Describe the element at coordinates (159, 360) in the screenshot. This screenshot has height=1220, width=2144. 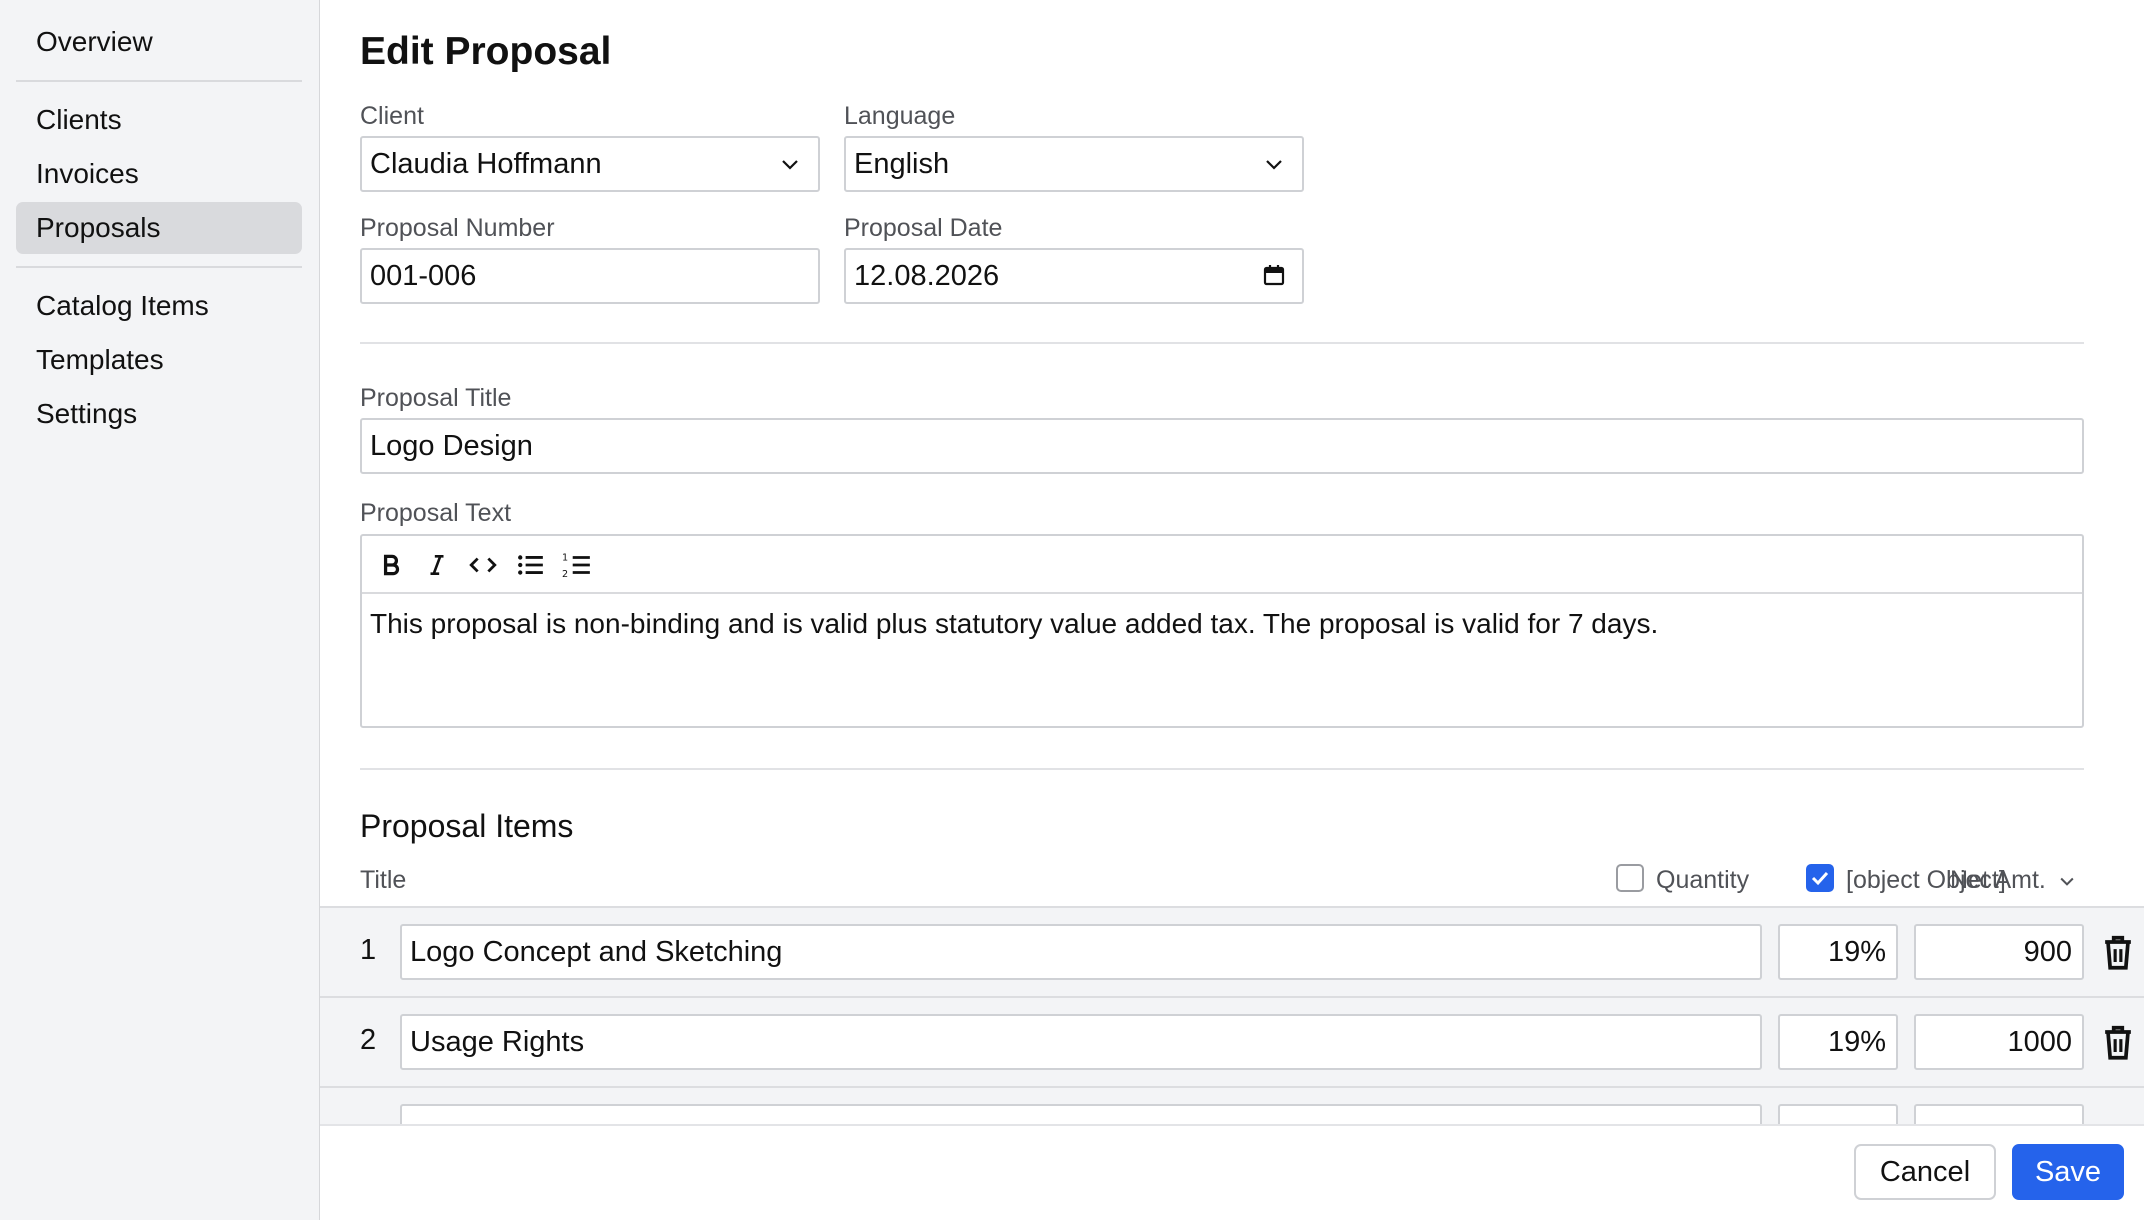
I see `sidebar-item-templates: Templates` at that location.